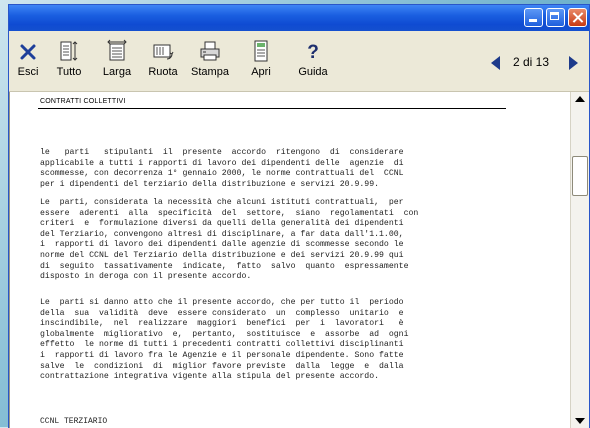  What do you see at coordinates (28, 63) in the screenshot?
I see `esci-button: Esci` at bounding box center [28, 63].